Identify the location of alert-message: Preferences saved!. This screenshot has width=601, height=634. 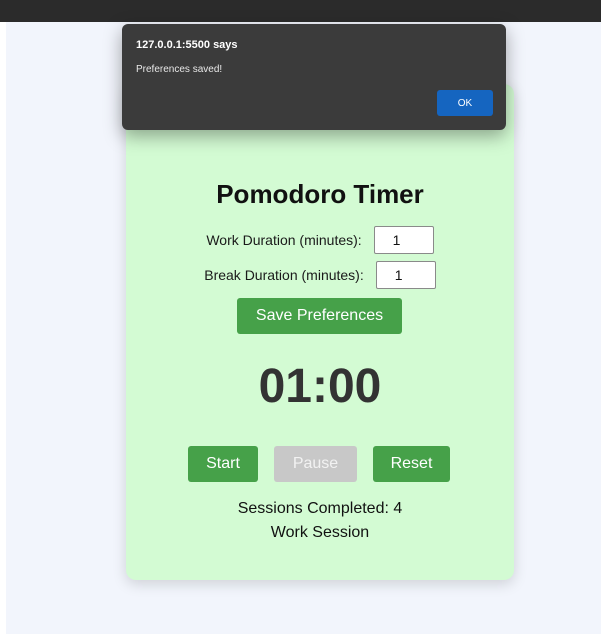
(179, 69).